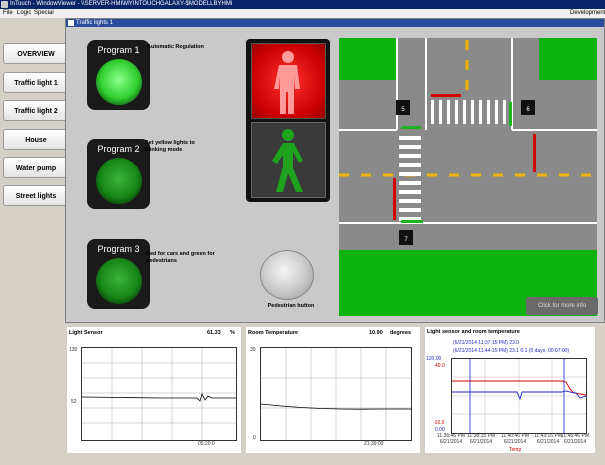 The height and width of the screenshot is (465, 605). Describe the element at coordinates (118, 249) in the screenshot. I see `program-3-label: Program 3` at that location.